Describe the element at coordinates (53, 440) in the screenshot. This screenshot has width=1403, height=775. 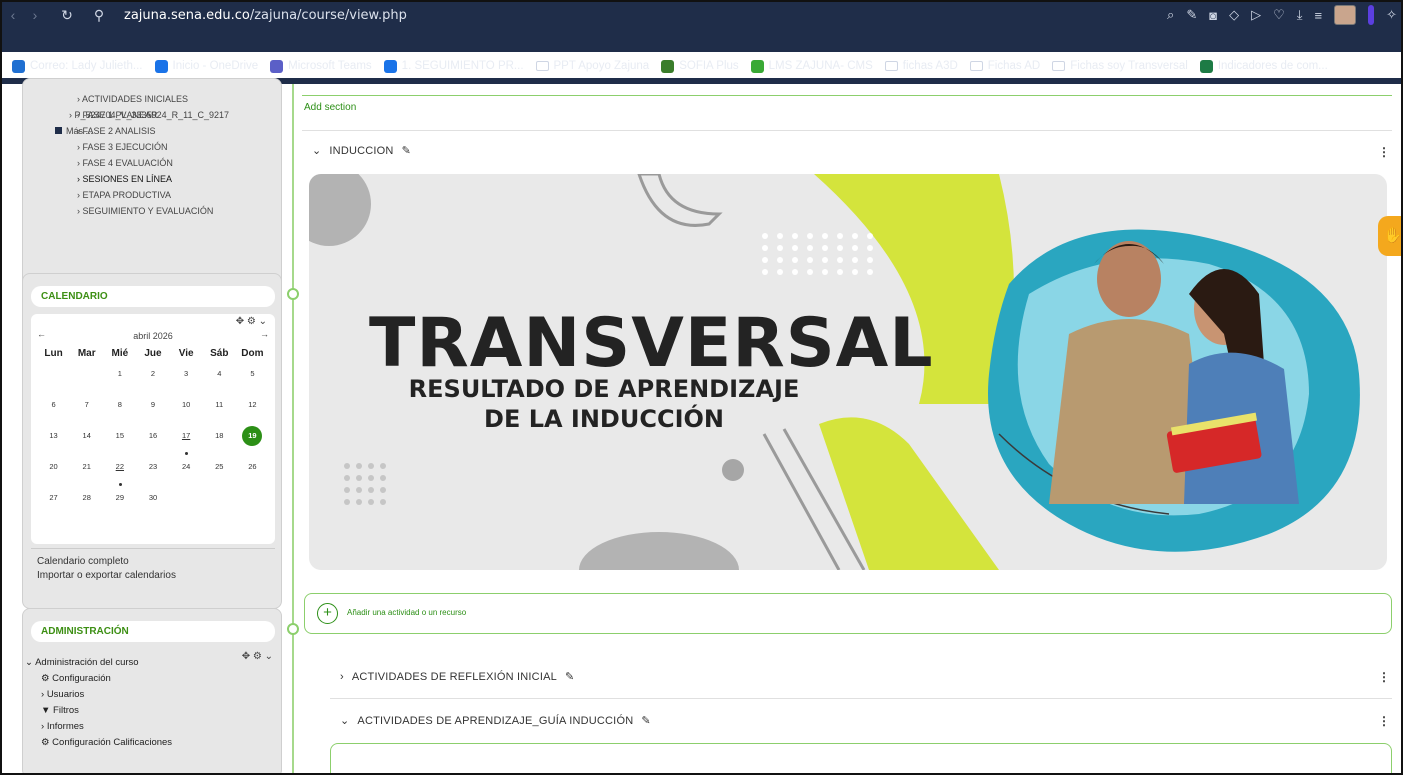
I see `calendar-day: 13` at that location.